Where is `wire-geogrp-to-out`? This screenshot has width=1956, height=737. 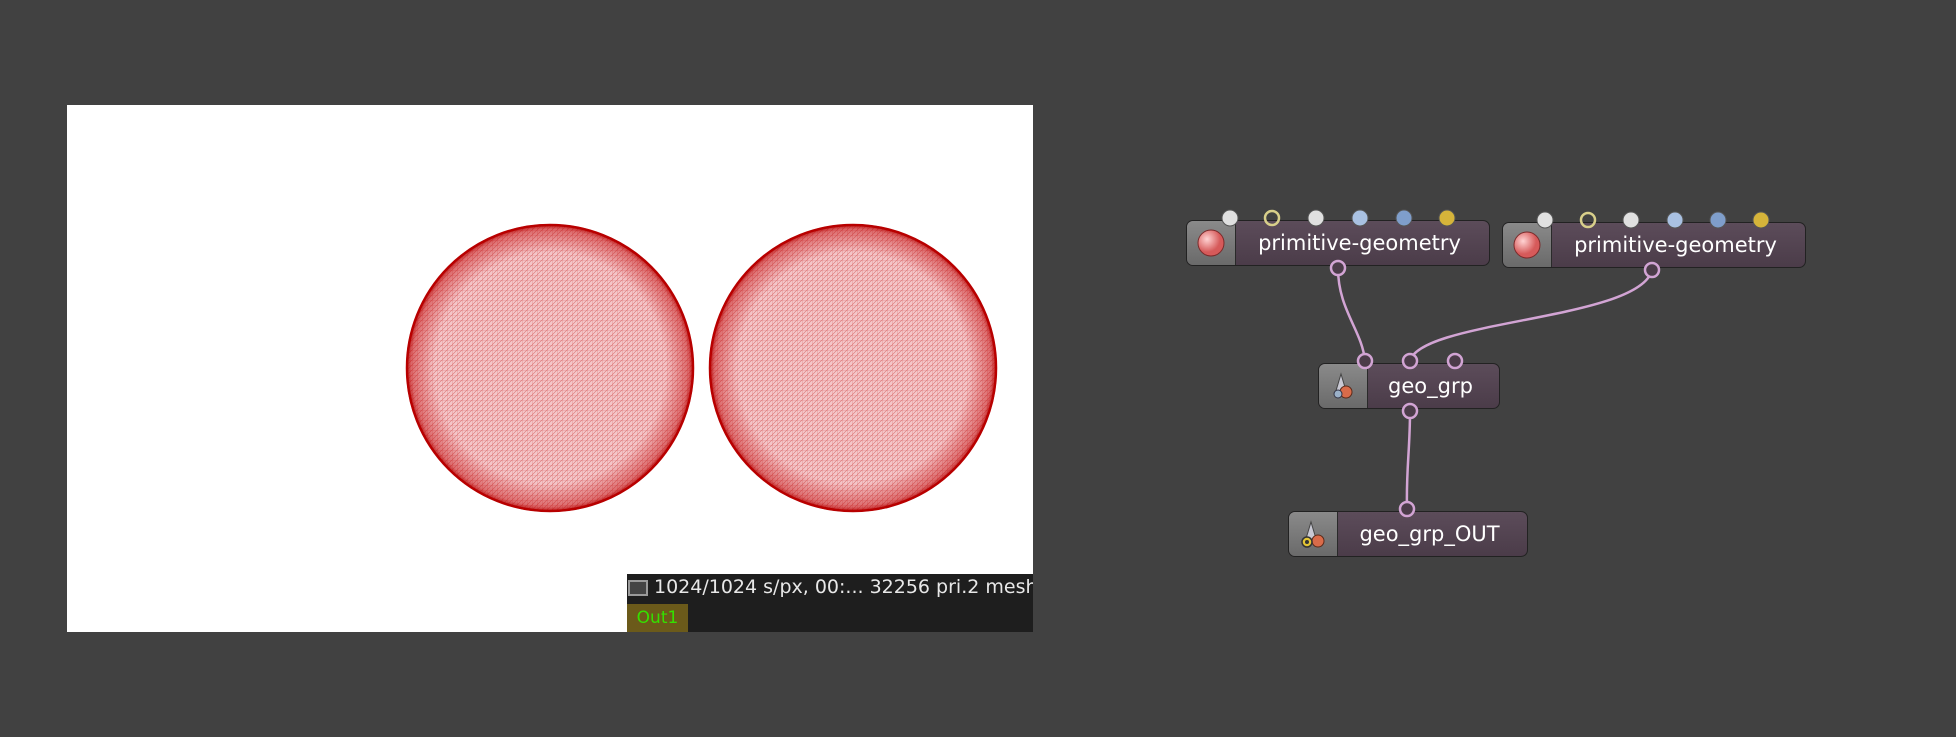 wire-geogrp-to-out is located at coordinates (1408, 460).